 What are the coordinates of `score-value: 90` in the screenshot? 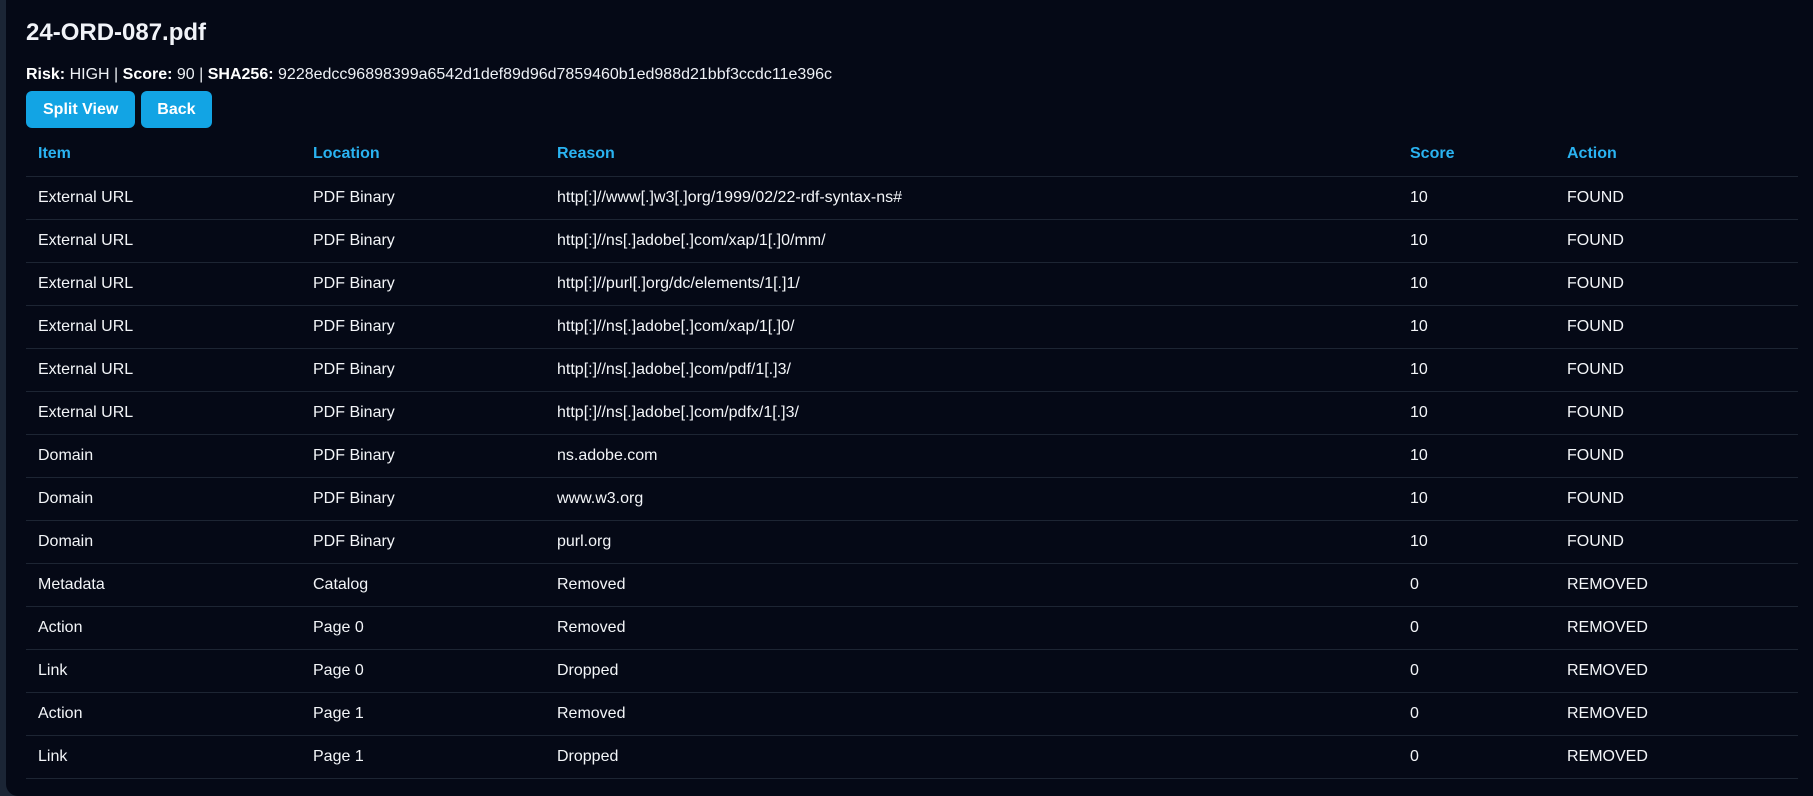 It's located at (185, 74).